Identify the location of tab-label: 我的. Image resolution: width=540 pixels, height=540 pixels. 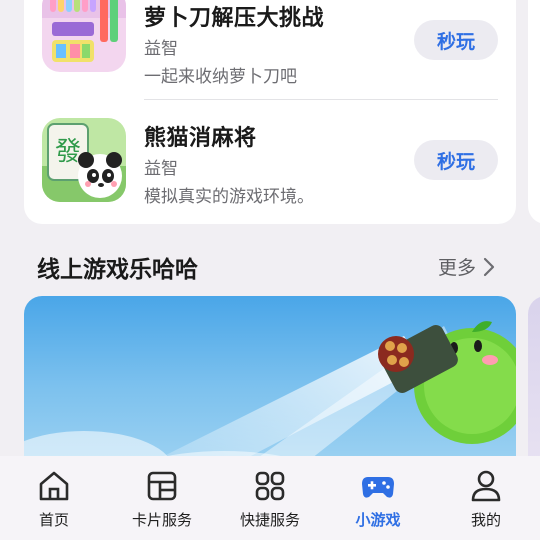
(485, 520).